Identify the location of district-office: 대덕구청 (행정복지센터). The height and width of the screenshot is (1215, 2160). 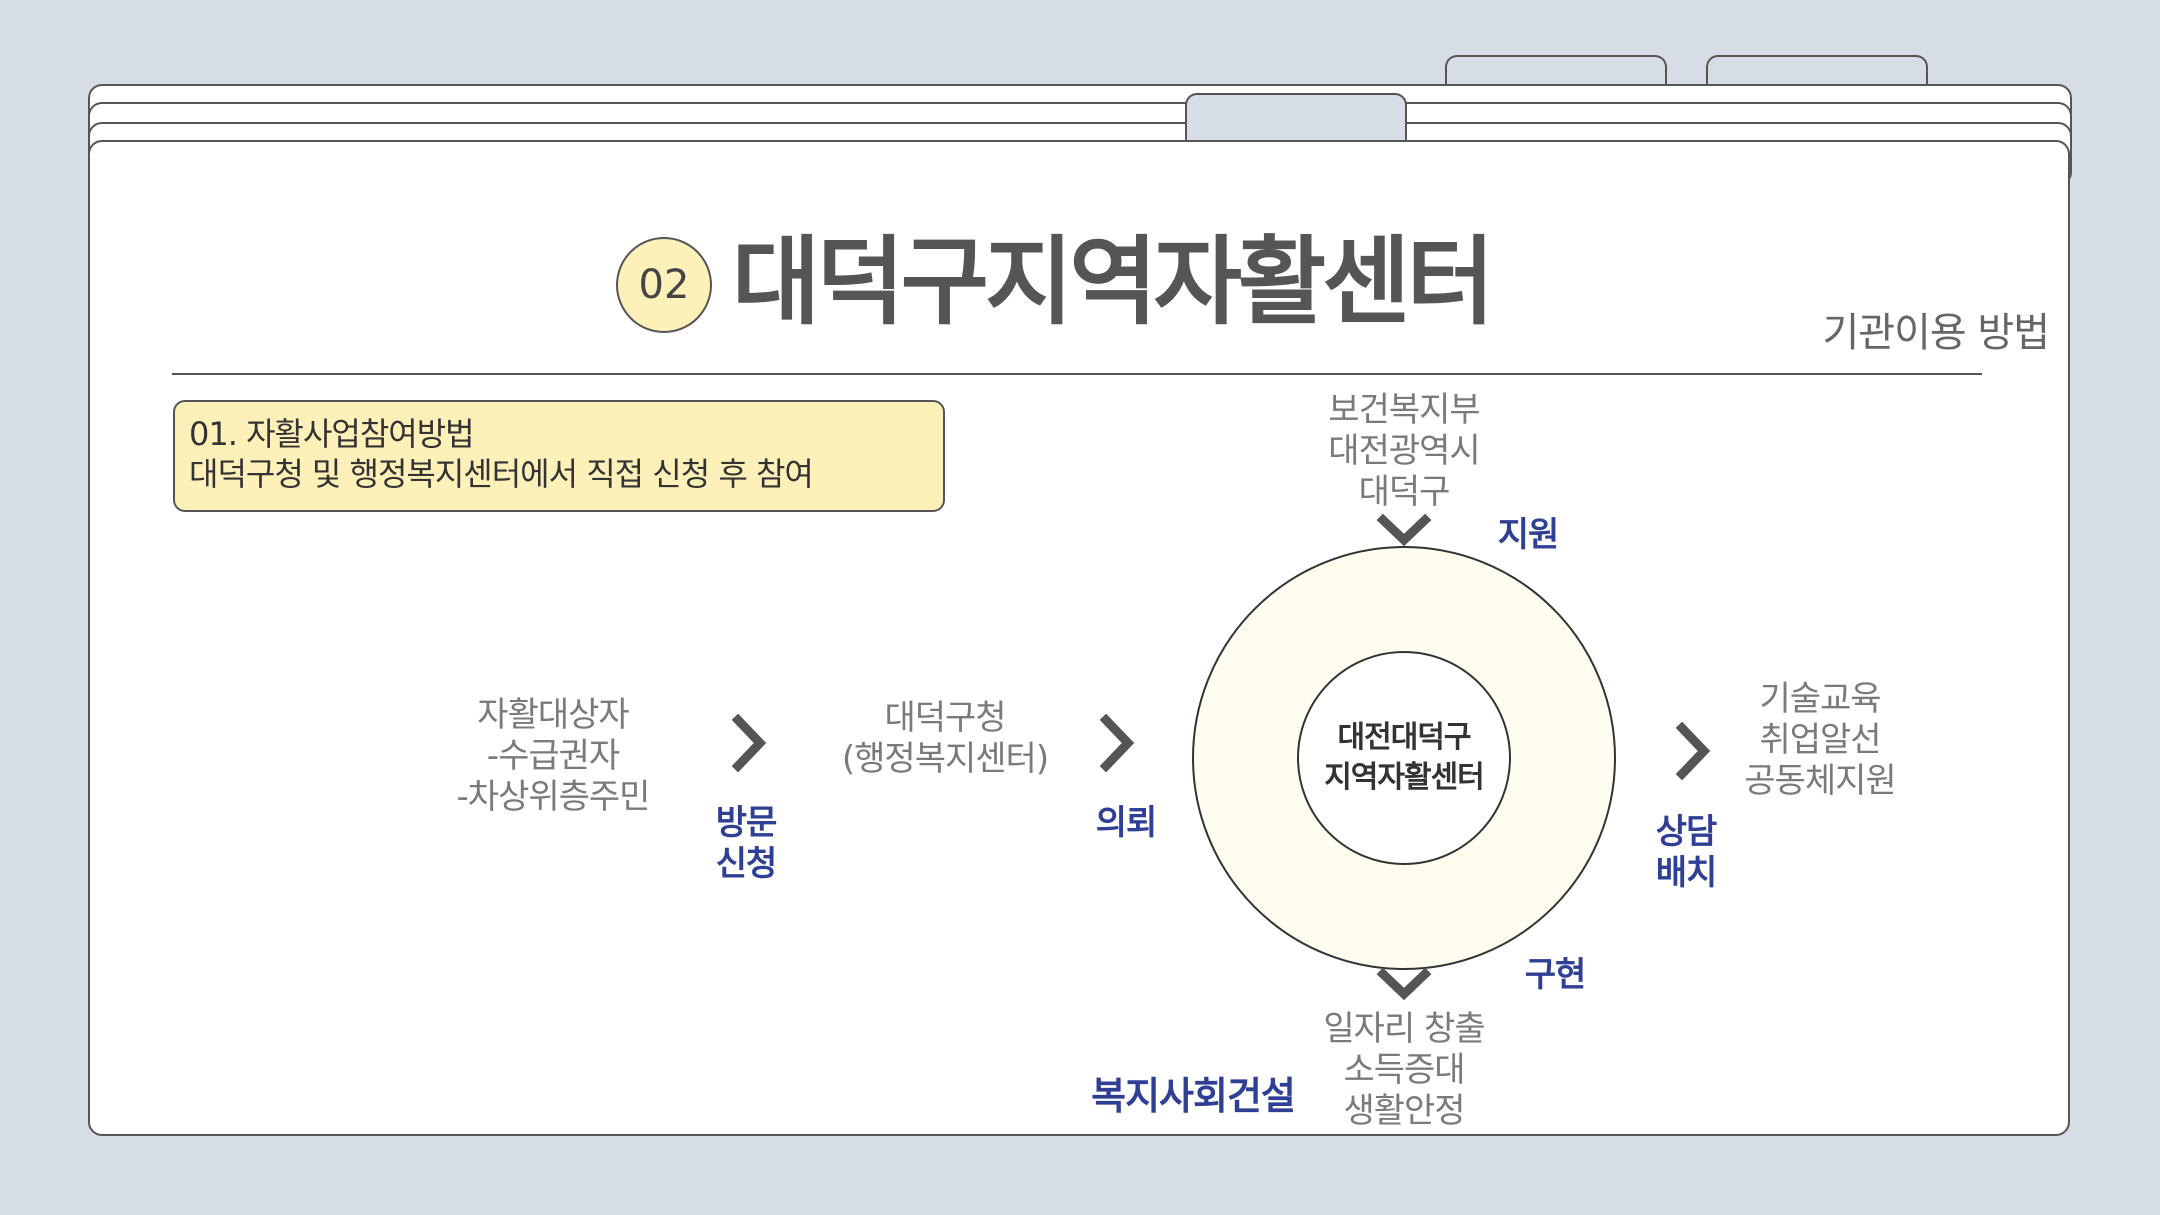
(945, 739).